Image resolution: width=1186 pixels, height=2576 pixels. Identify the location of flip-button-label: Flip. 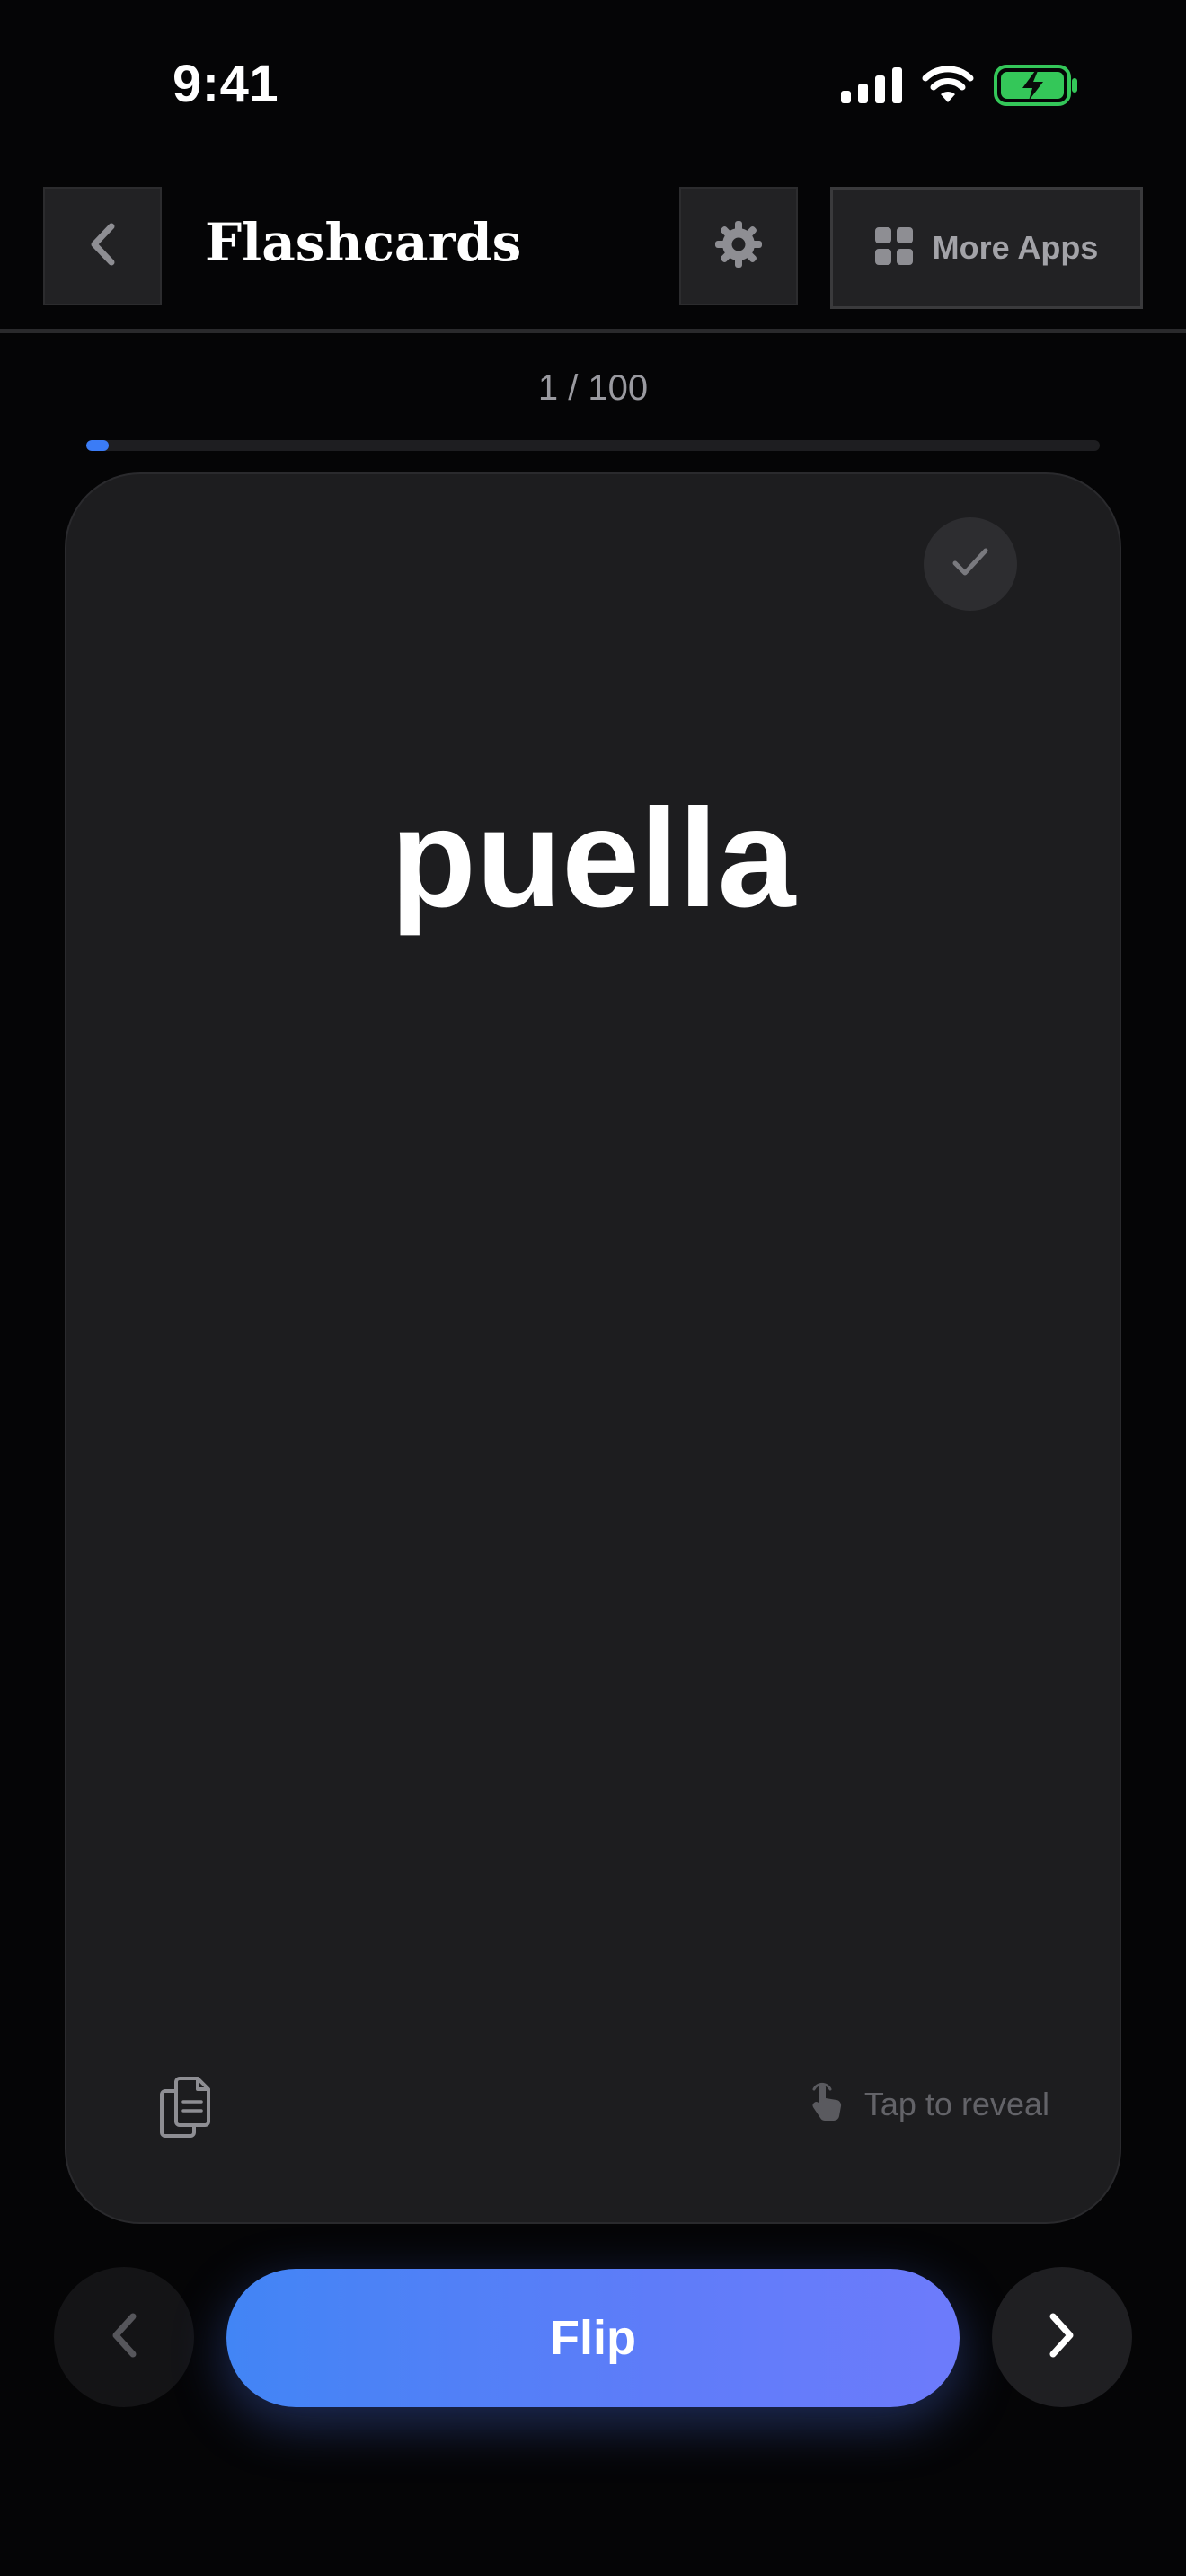
(593, 2338).